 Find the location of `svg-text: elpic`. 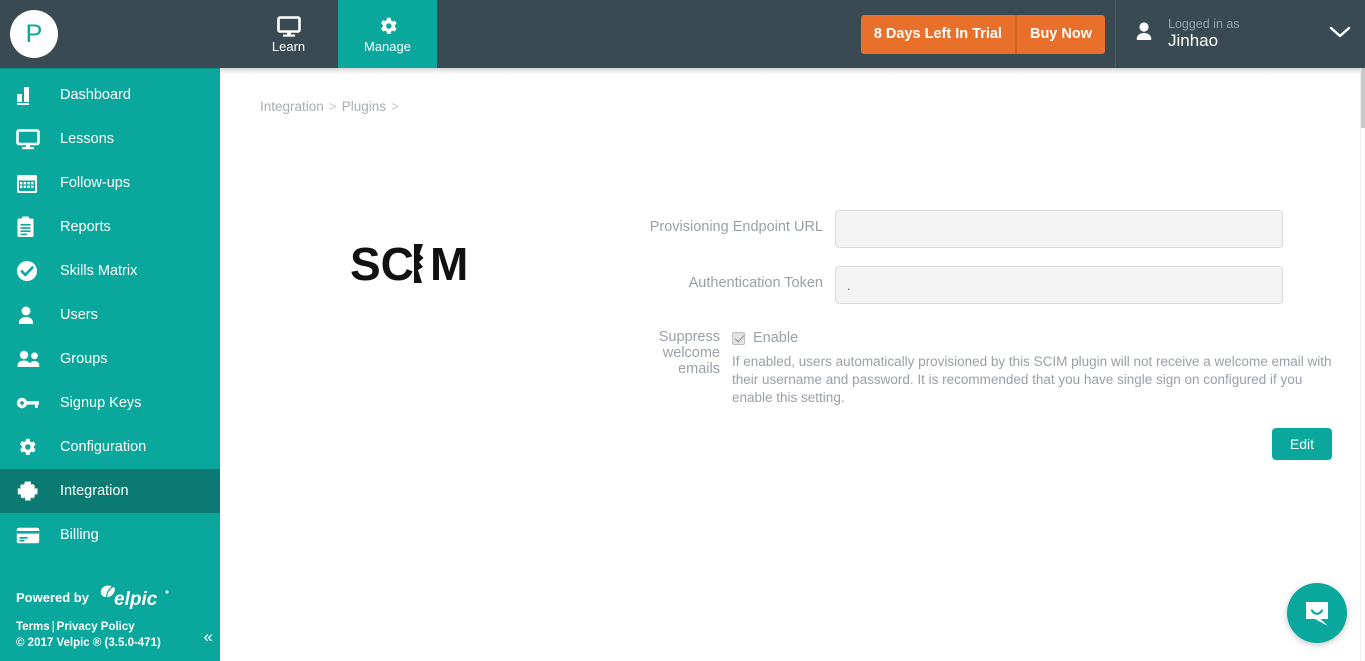

svg-text: elpic is located at coordinates (136, 599).